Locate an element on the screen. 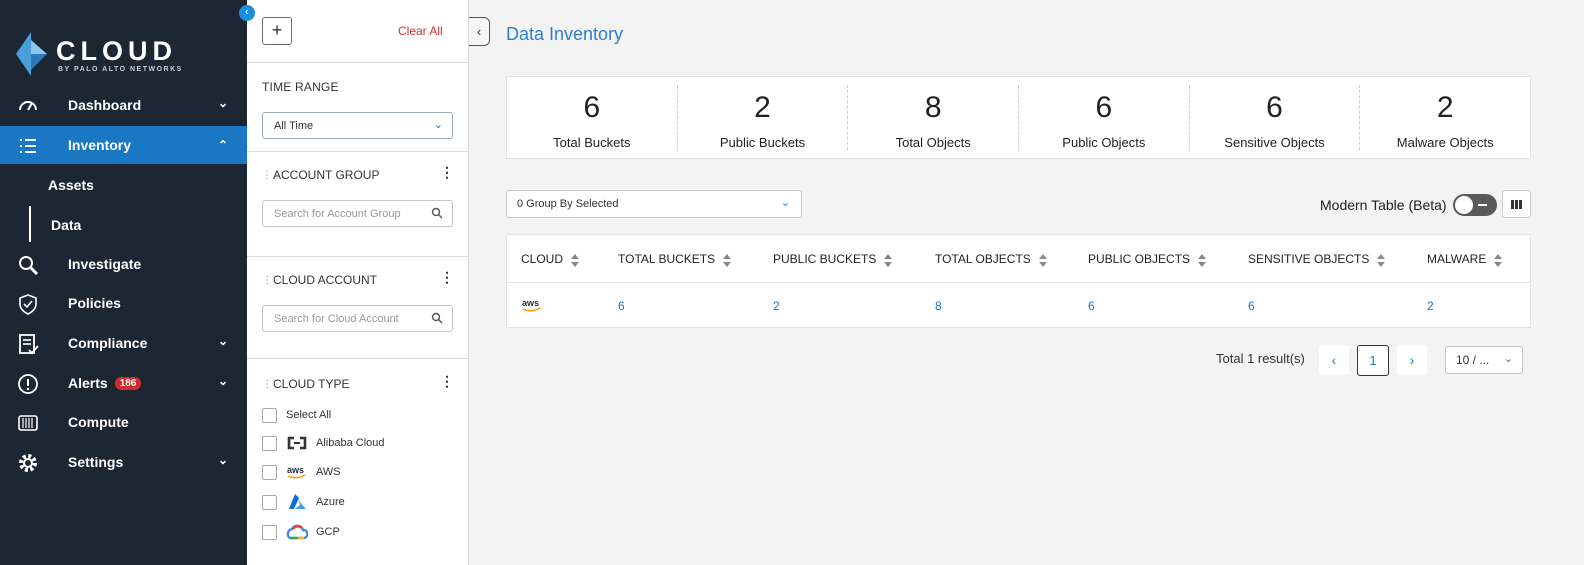 The height and width of the screenshot is (565, 1584). alerts-label: Alerts is located at coordinates (88, 383).